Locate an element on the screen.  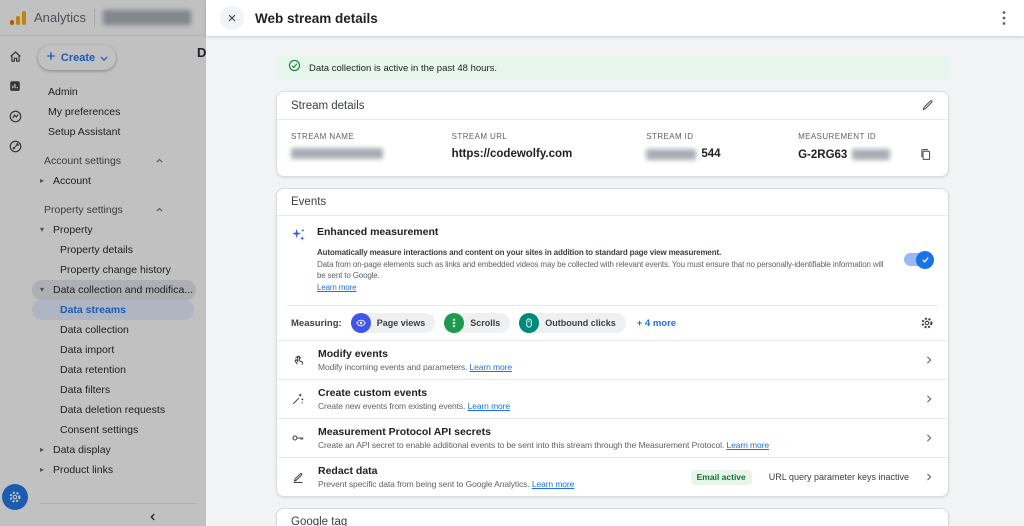
card-title: Events is located at coordinates (309, 202).